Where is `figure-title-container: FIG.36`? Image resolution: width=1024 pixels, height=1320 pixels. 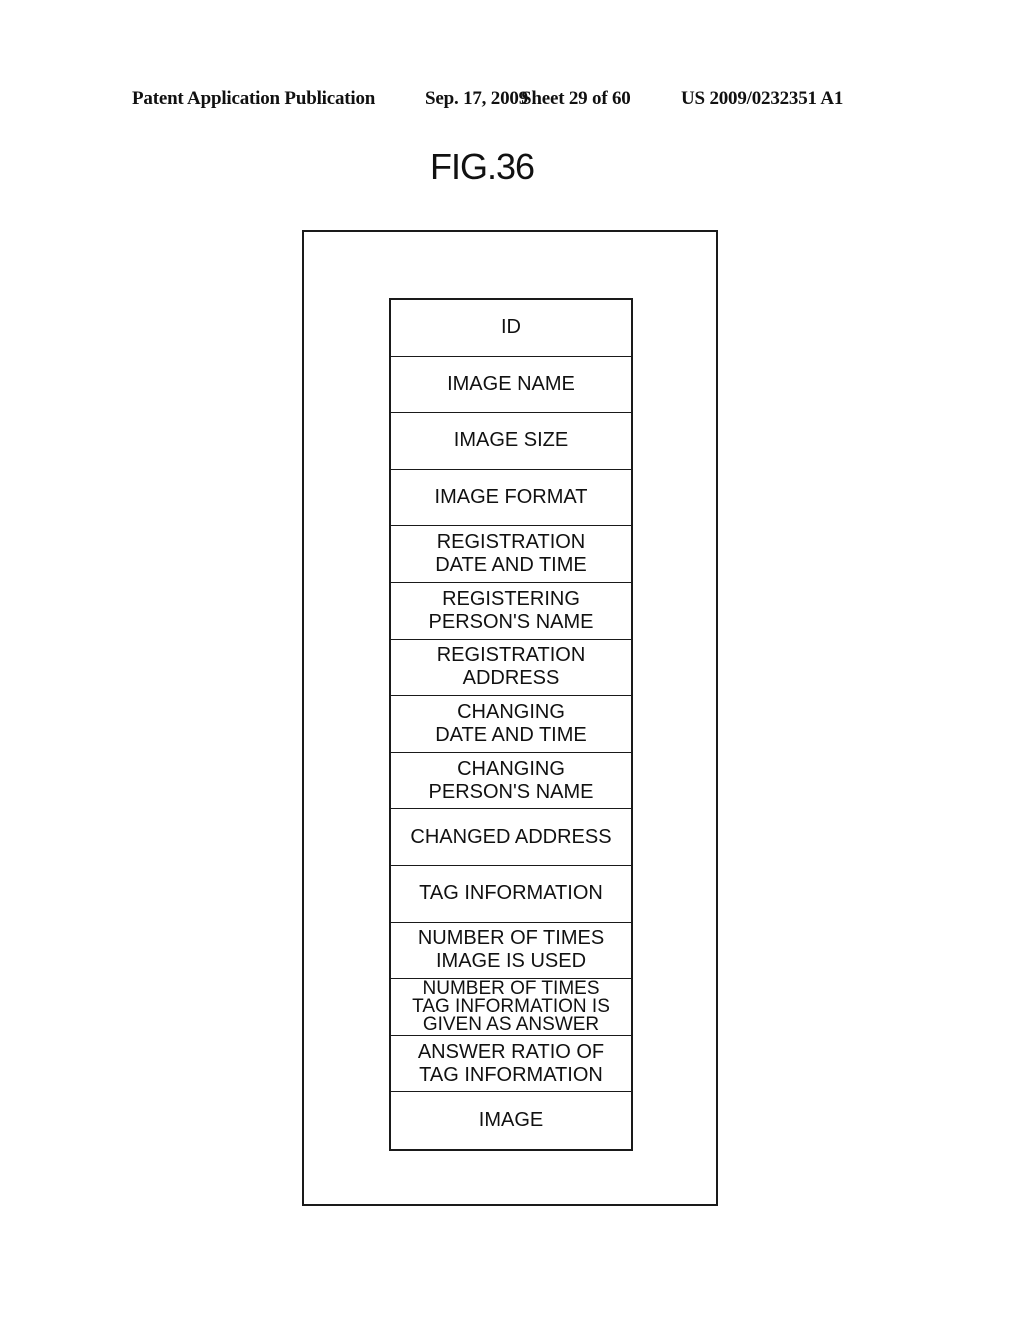 figure-title-container: FIG.36 is located at coordinates (512, 167).